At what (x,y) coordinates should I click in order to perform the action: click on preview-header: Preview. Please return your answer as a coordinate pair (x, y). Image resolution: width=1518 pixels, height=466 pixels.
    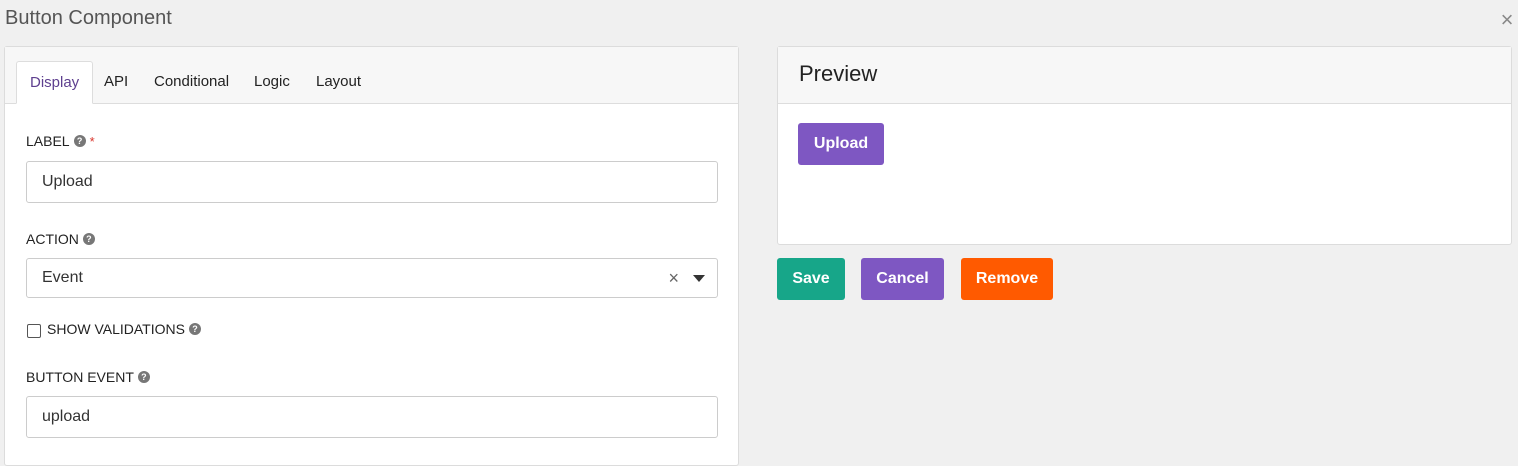
    Looking at the image, I should click on (1144, 75).